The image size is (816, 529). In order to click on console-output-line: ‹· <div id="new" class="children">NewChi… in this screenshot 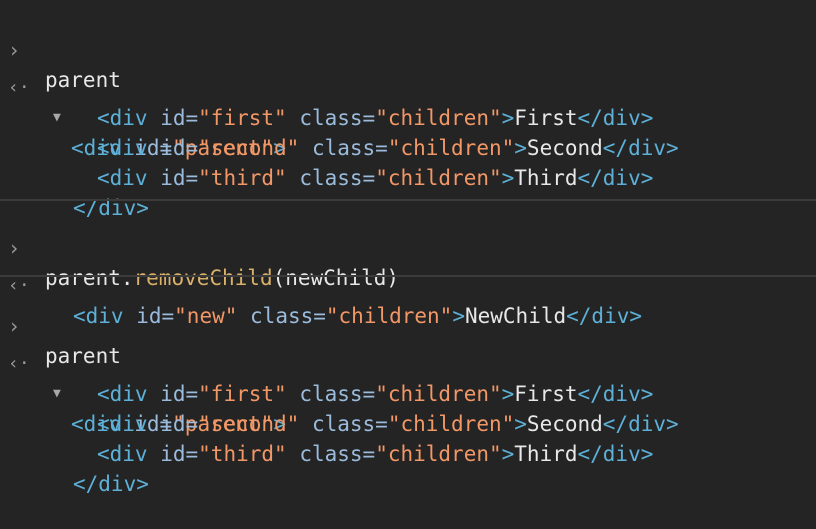, I will do `click(321, 284)`.